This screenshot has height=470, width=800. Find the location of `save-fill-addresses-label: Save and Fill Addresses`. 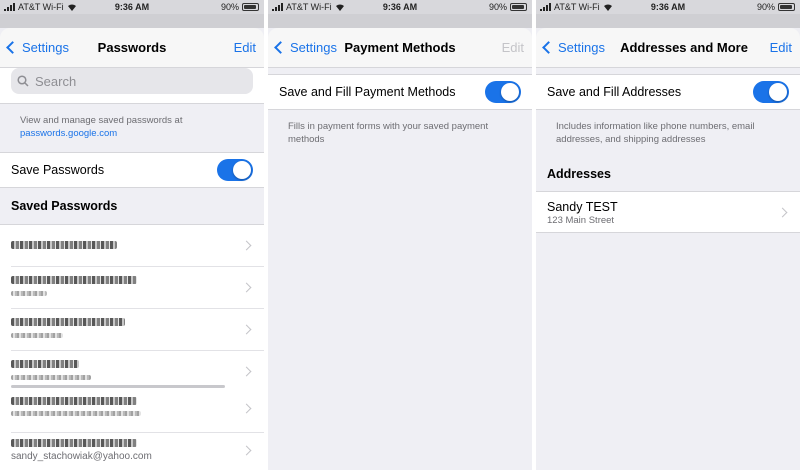

save-fill-addresses-label: Save and Fill Addresses is located at coordinates (614, 92).